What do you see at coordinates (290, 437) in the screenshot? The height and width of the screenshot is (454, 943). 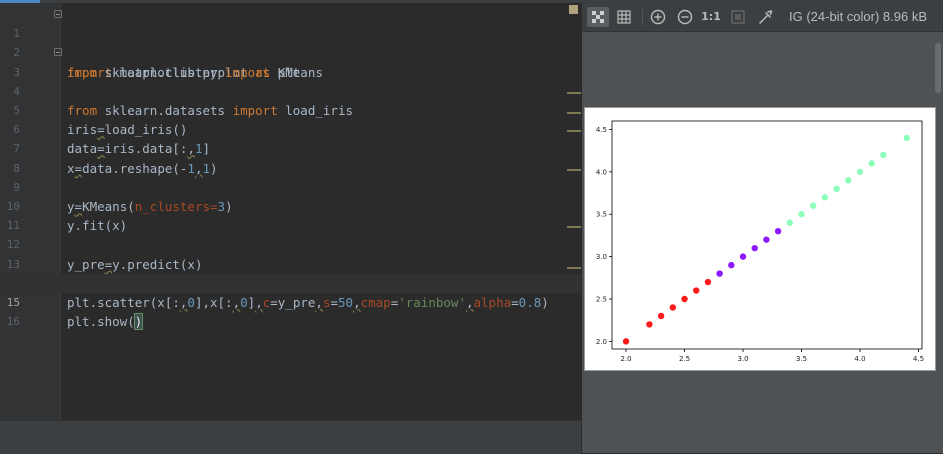 I see `editor-bottom-panel` at bounding box center [290, 437].